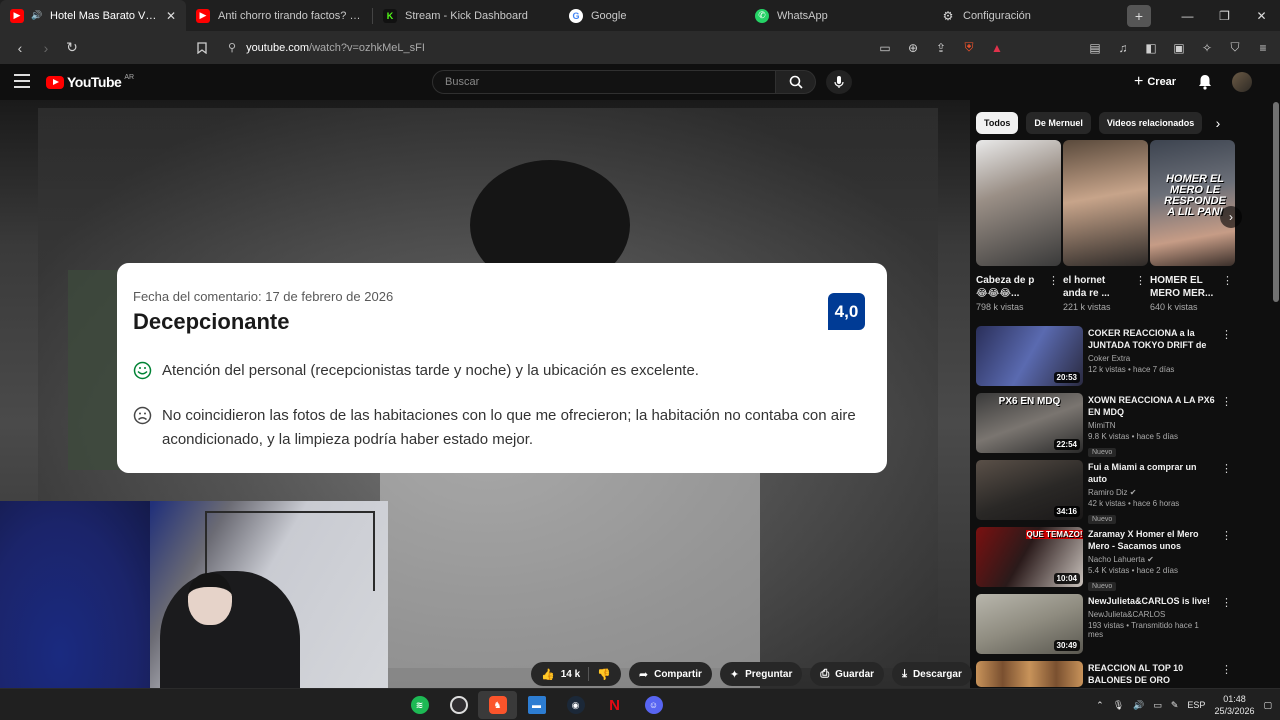  What do you see at coordinates (1058, 123) in the screenshot?
I see `chip-from-channel: De Mernuel` at bounding box center [1058, 123].